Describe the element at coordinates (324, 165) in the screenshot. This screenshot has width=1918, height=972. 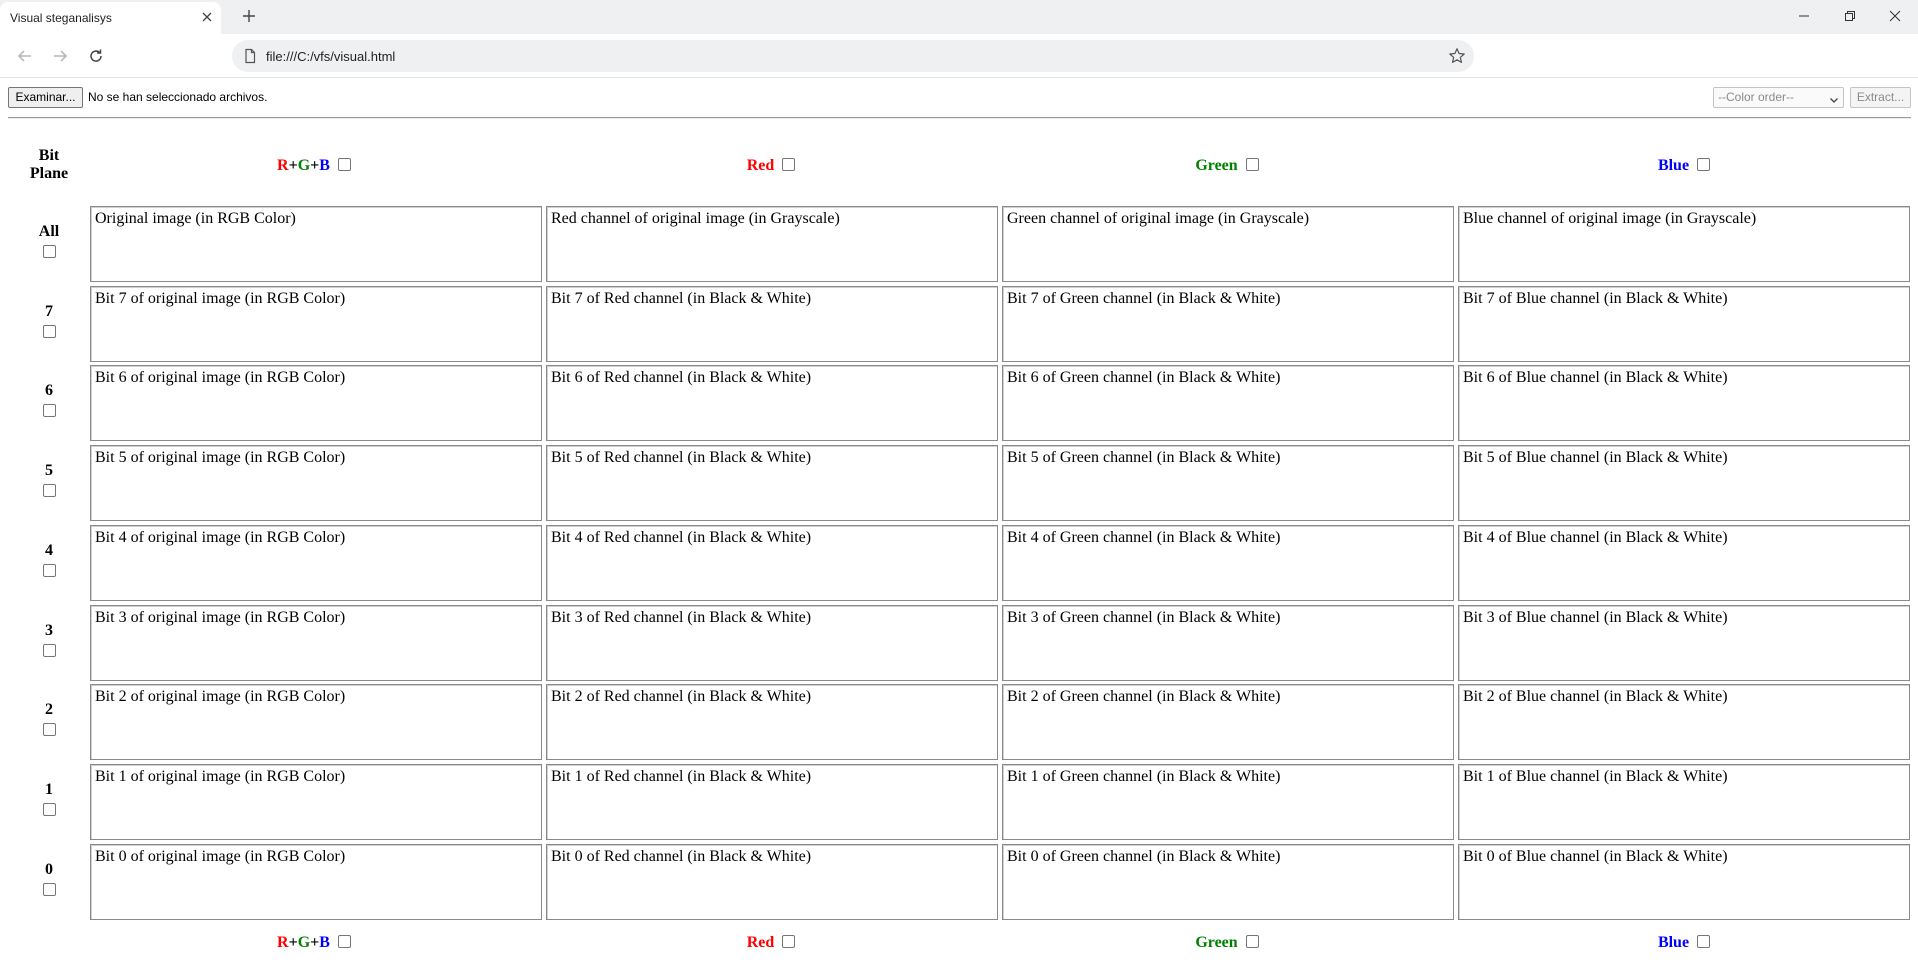
I see `rgb-b: B` at that location.